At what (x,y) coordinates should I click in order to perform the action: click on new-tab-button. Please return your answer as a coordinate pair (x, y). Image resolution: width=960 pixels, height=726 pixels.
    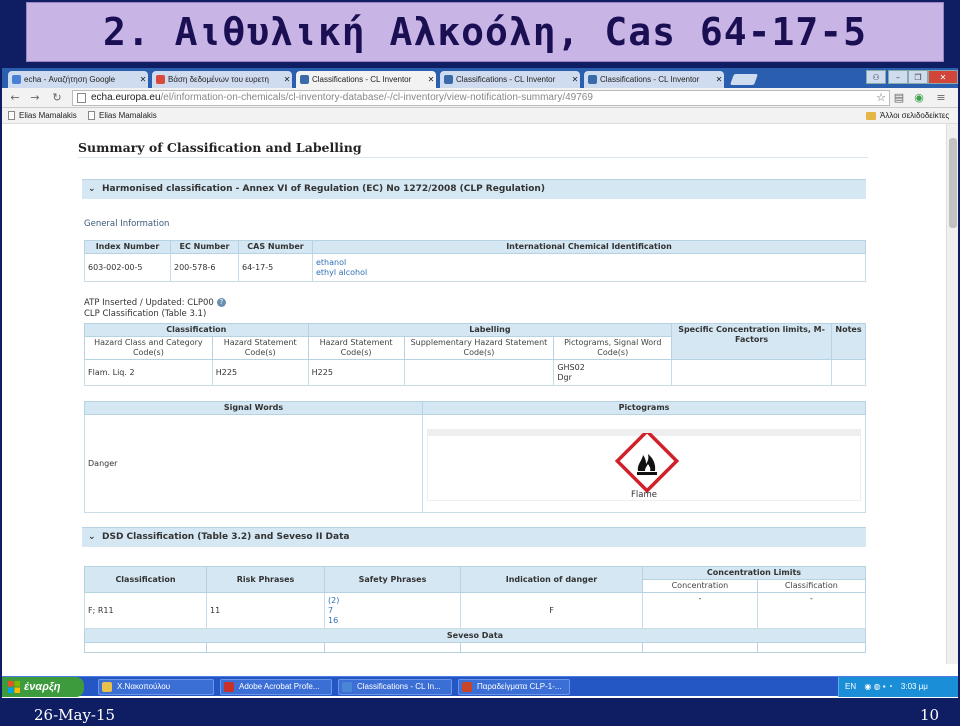
    Looking at the image, I should click on (744, 79).